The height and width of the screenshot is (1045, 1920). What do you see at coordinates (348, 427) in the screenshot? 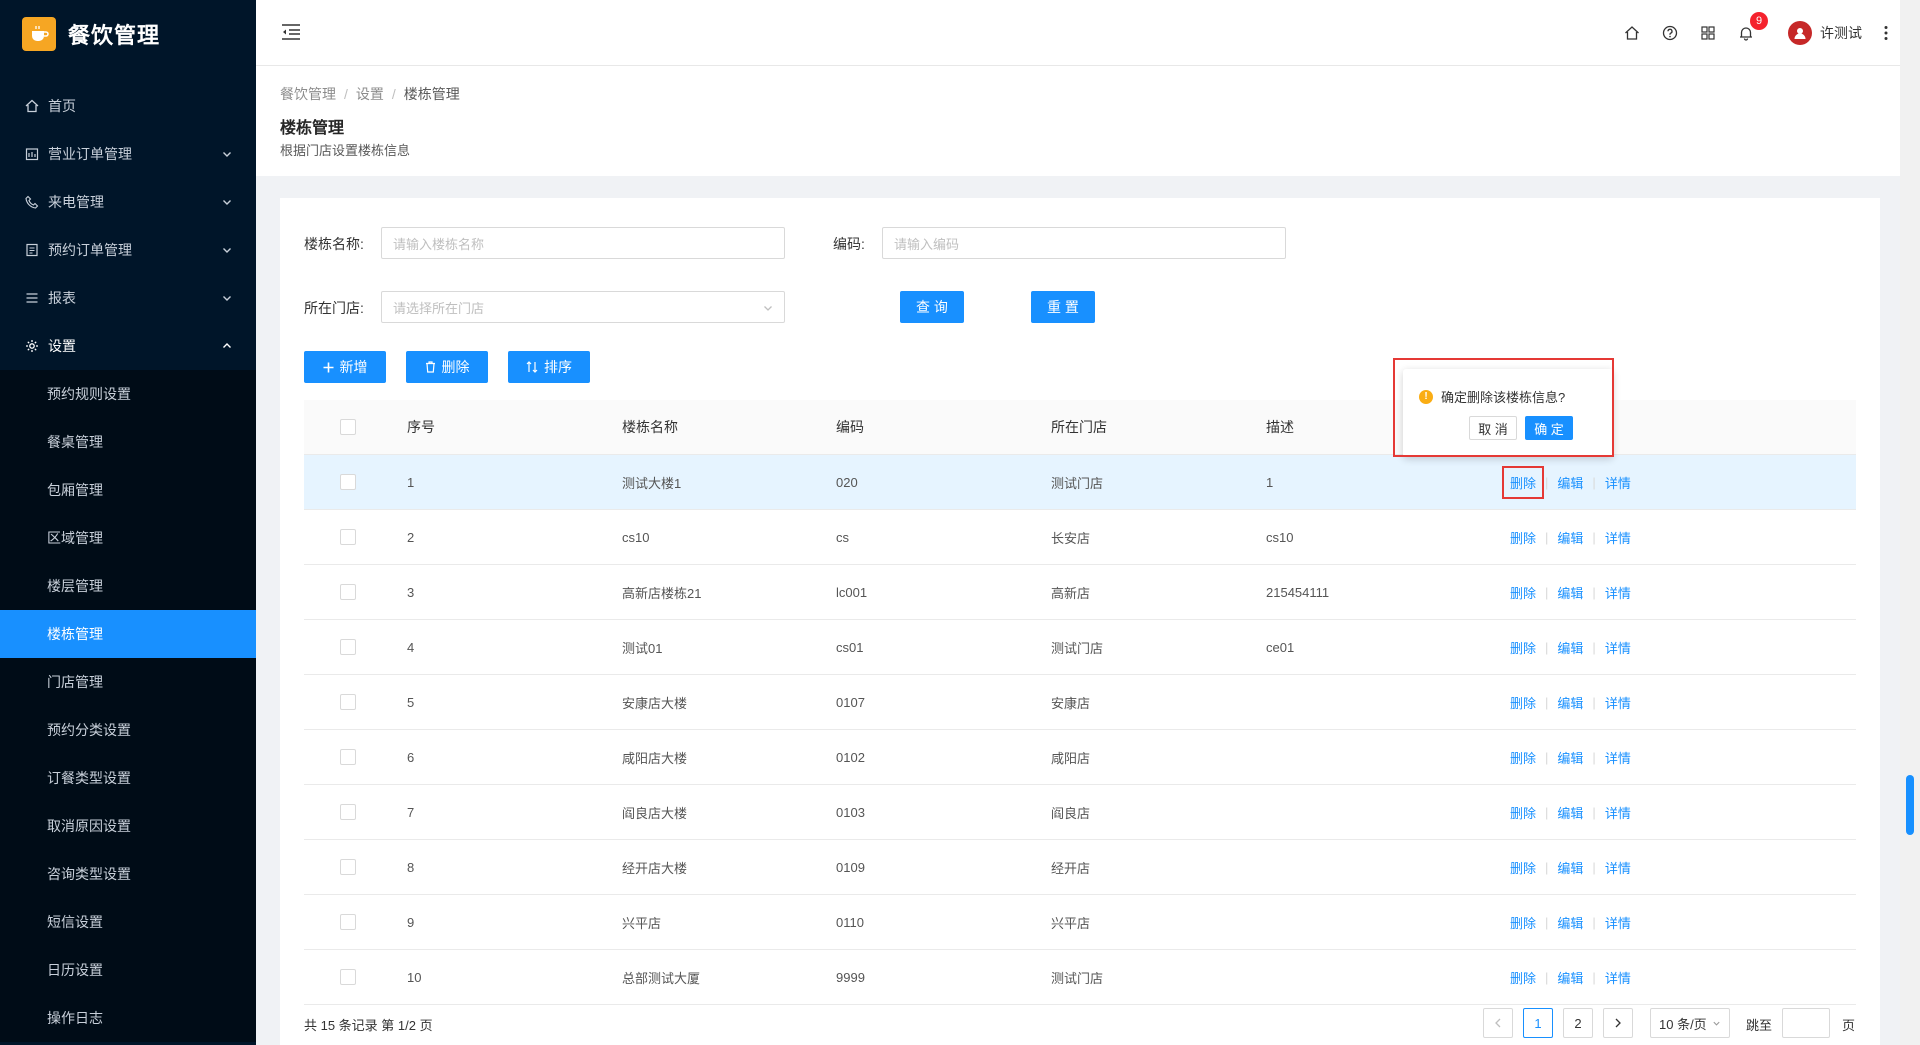
I see `select-all-checkbox` at bounding box center [348, 427].